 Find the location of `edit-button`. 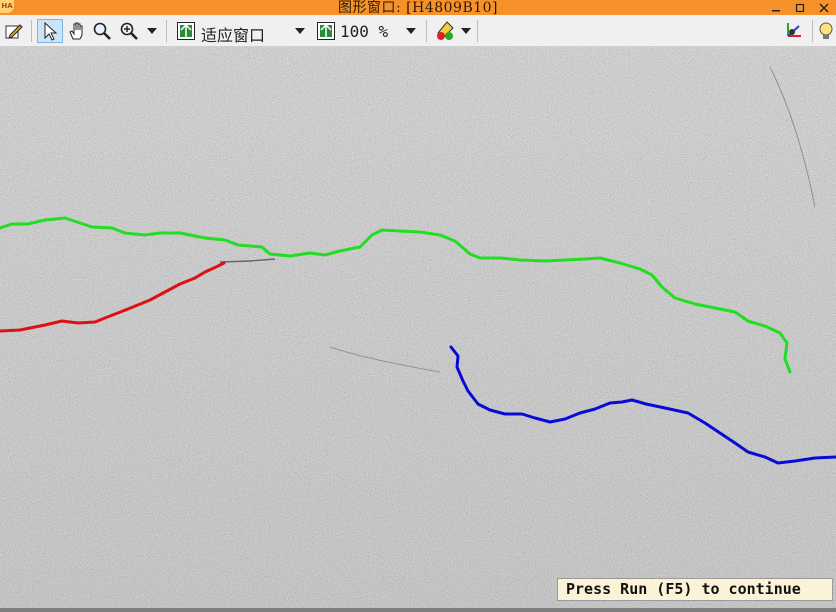

edit-button is located at coordinates (14, 31).